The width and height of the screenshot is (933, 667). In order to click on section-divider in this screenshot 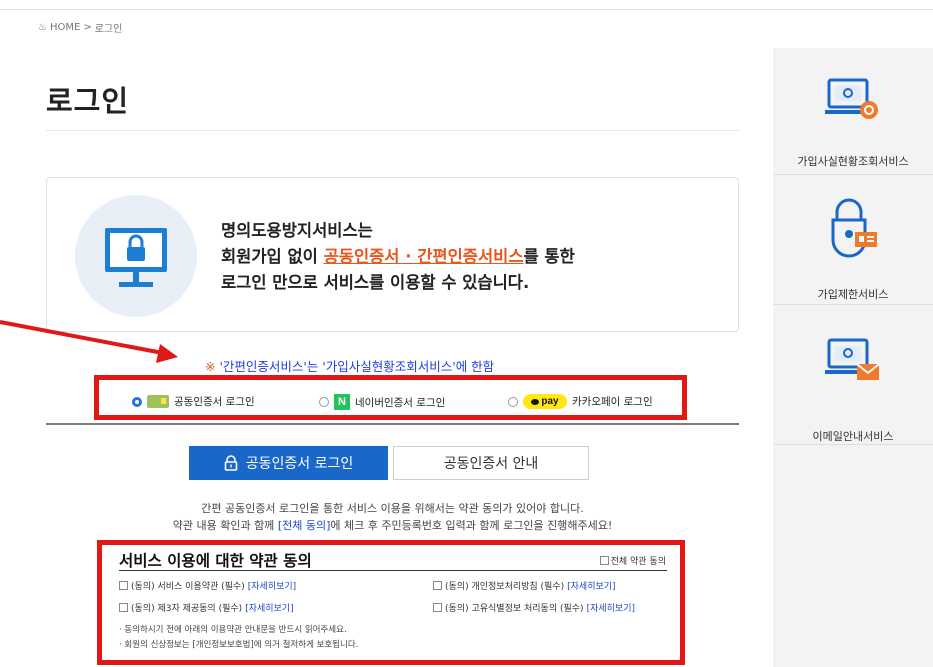, I will do `click(392, 424)`.